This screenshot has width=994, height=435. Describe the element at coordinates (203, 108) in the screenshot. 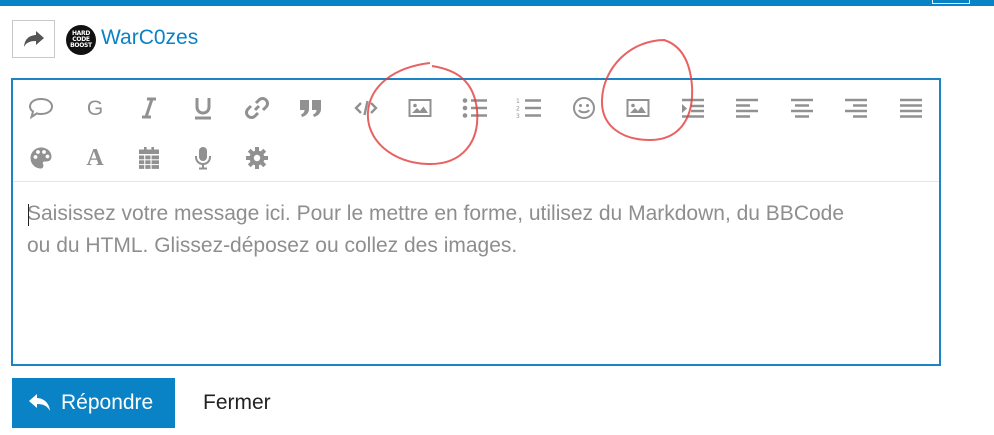

I see `underline-icon` at that location.